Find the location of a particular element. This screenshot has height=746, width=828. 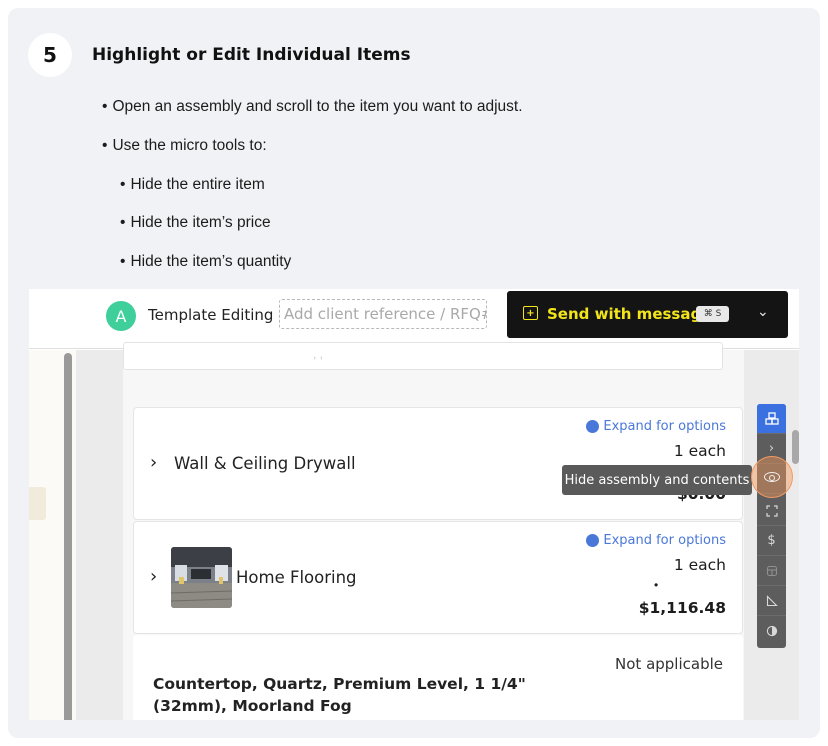

dollar-icon: $ is located at coordinates (771, 541).